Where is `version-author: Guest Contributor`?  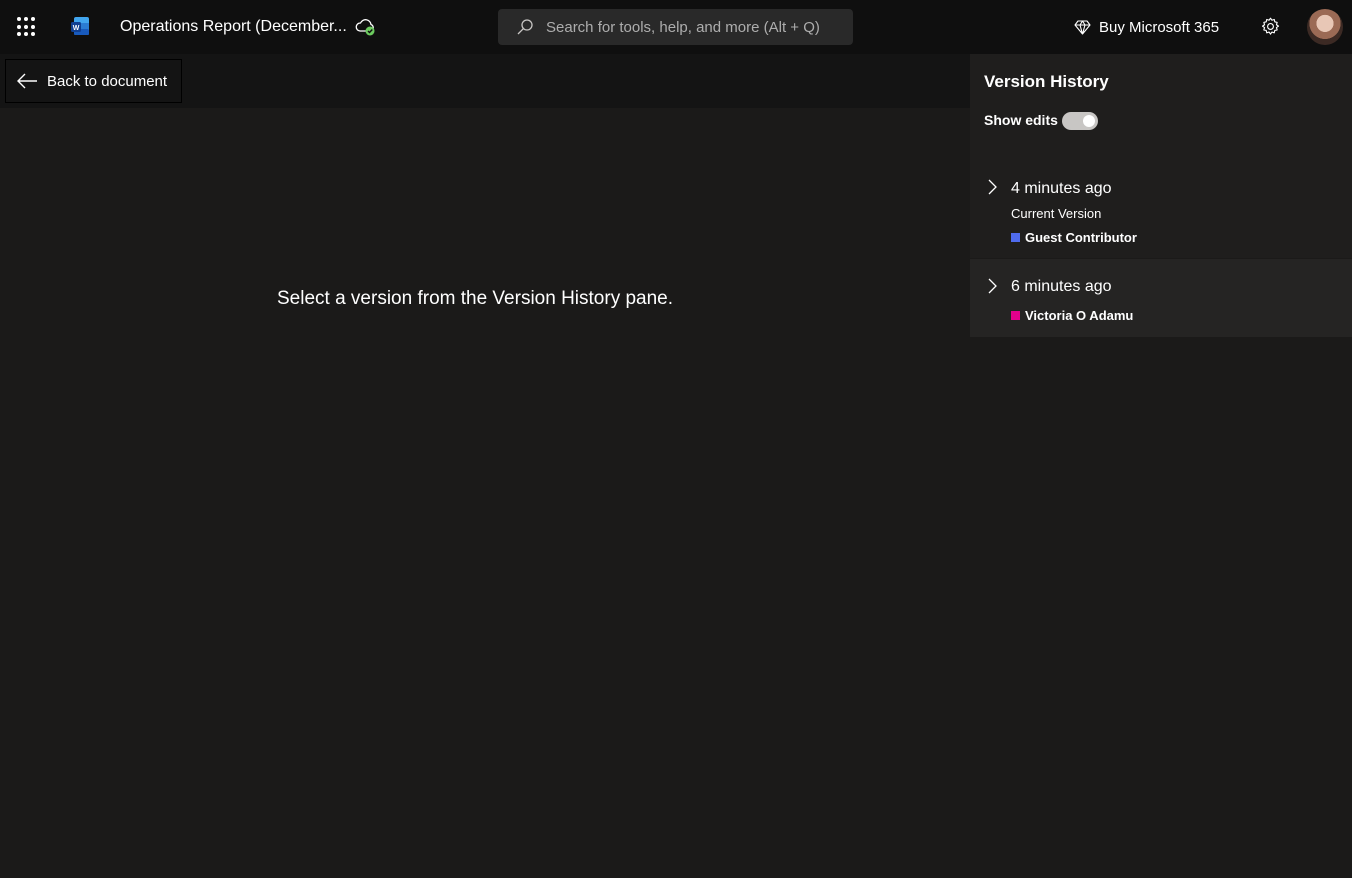
version-author: Guest Contributor is located at coordinates (1074, 237).